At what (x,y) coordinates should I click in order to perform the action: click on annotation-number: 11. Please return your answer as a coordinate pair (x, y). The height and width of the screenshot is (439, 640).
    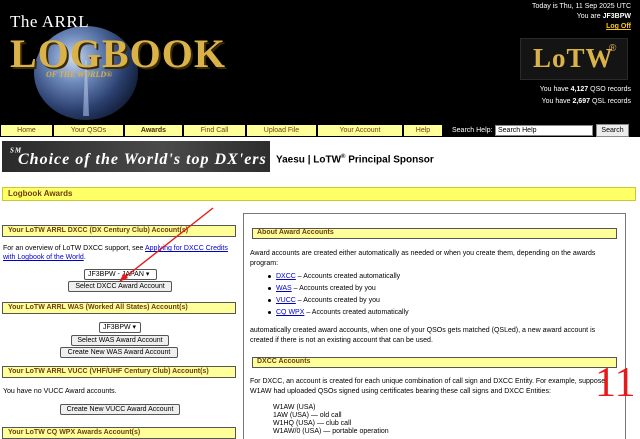
    Looking at the image, I should click on (615, 383).